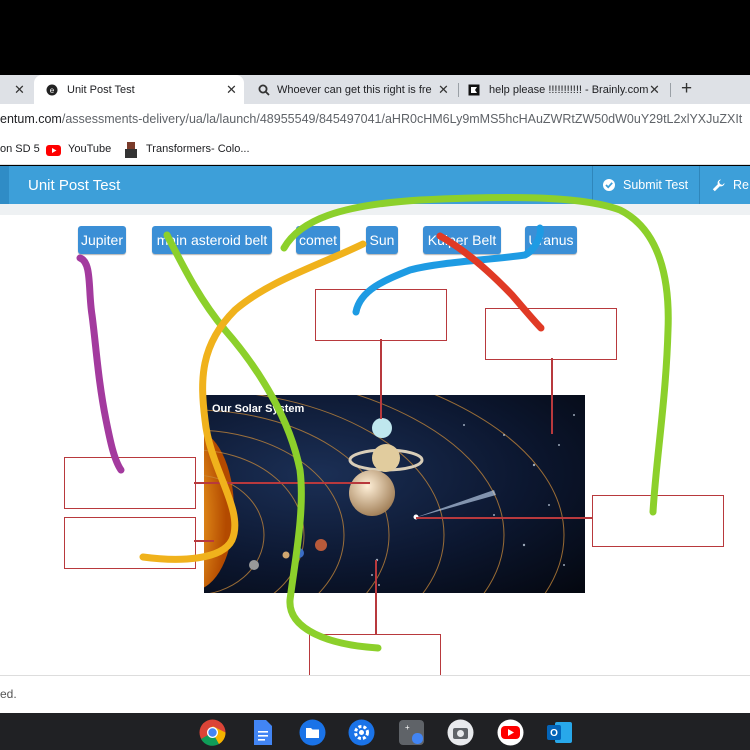 The height and width of the screenshot is (750, 750). I want to click on purple-scribble, so click(100, 364).